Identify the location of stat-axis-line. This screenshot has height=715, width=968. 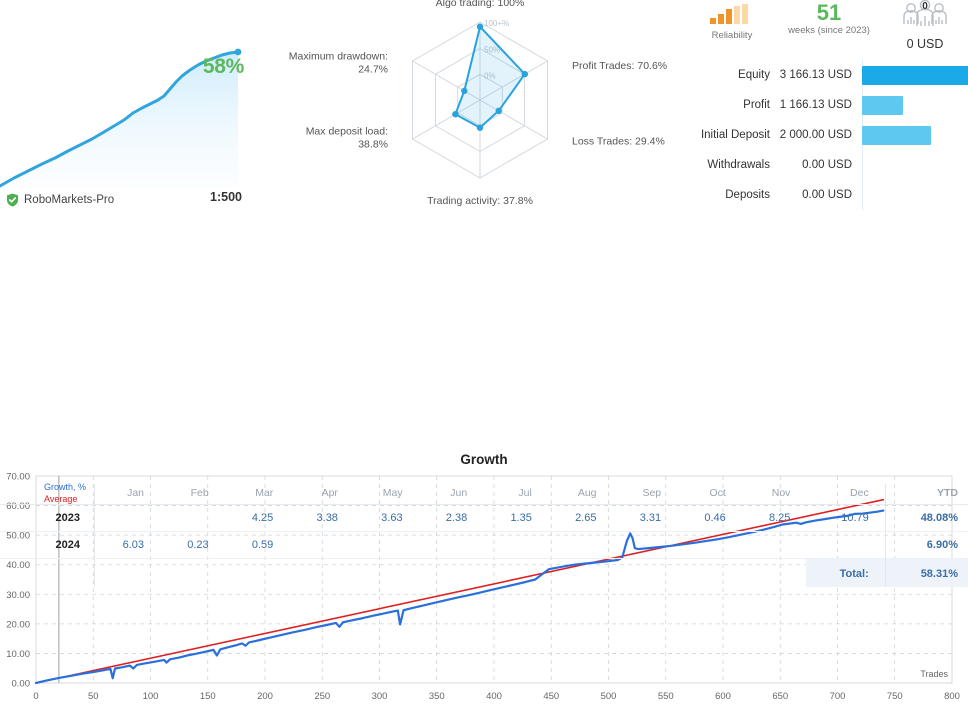
(862, 195).